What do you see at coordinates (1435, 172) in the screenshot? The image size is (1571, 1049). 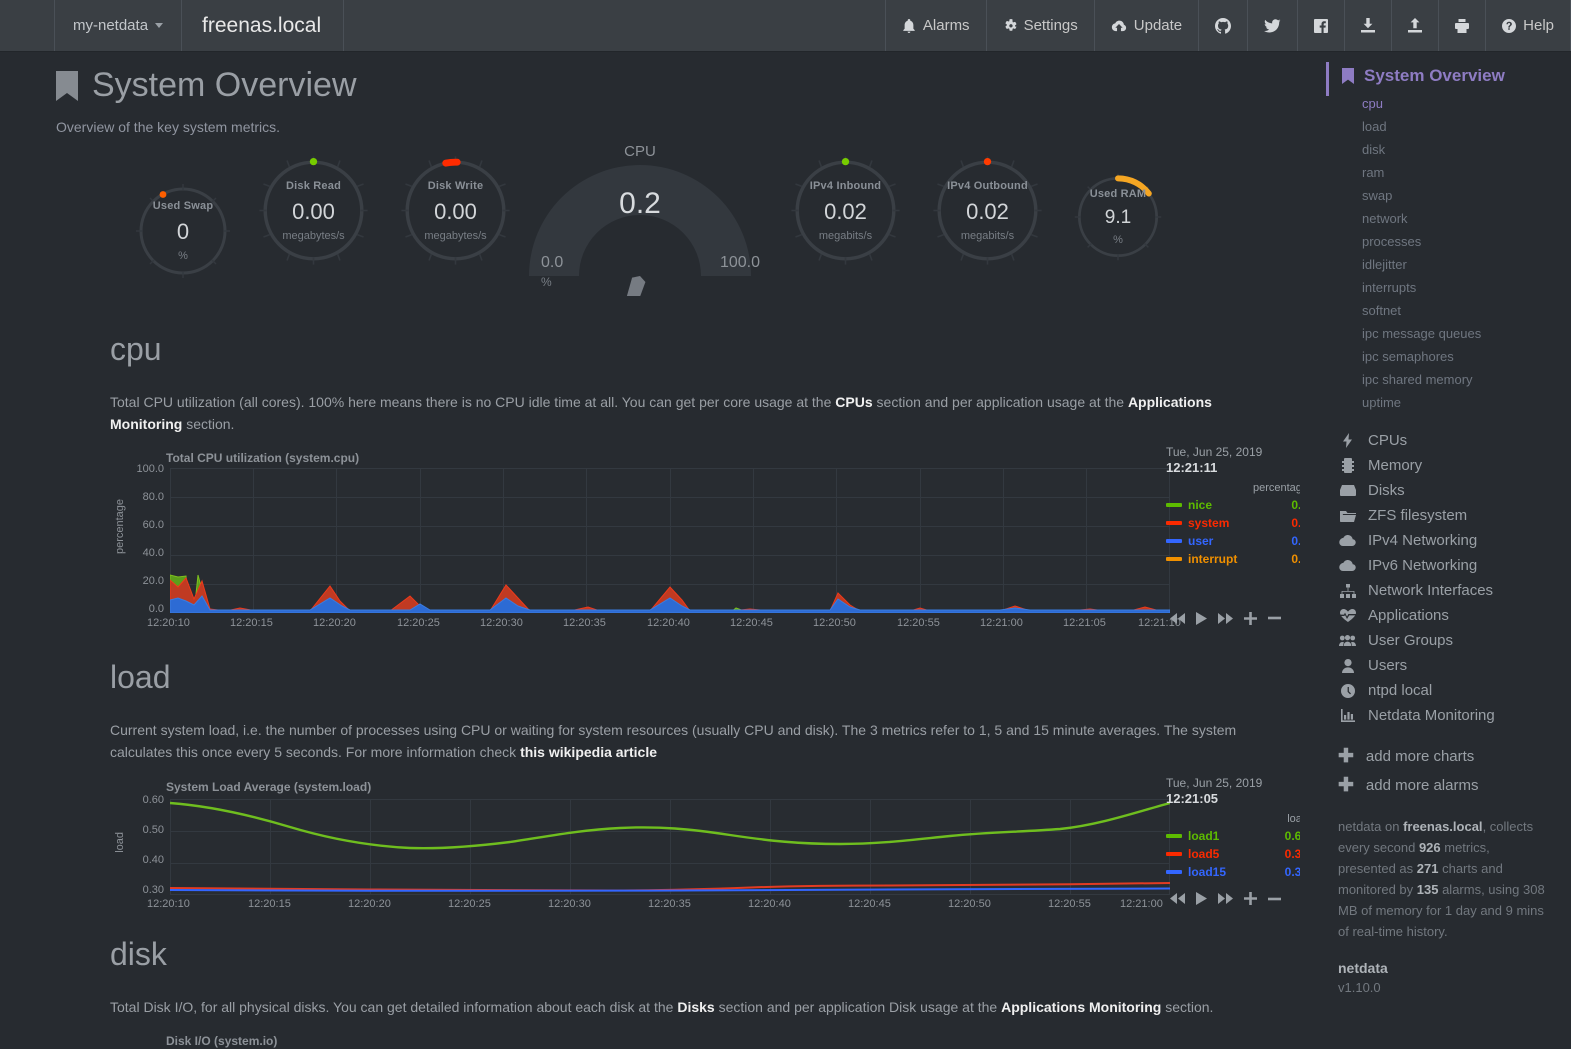 I see `sidebar-item-ram: ram` at bounding box center [1435, 172].